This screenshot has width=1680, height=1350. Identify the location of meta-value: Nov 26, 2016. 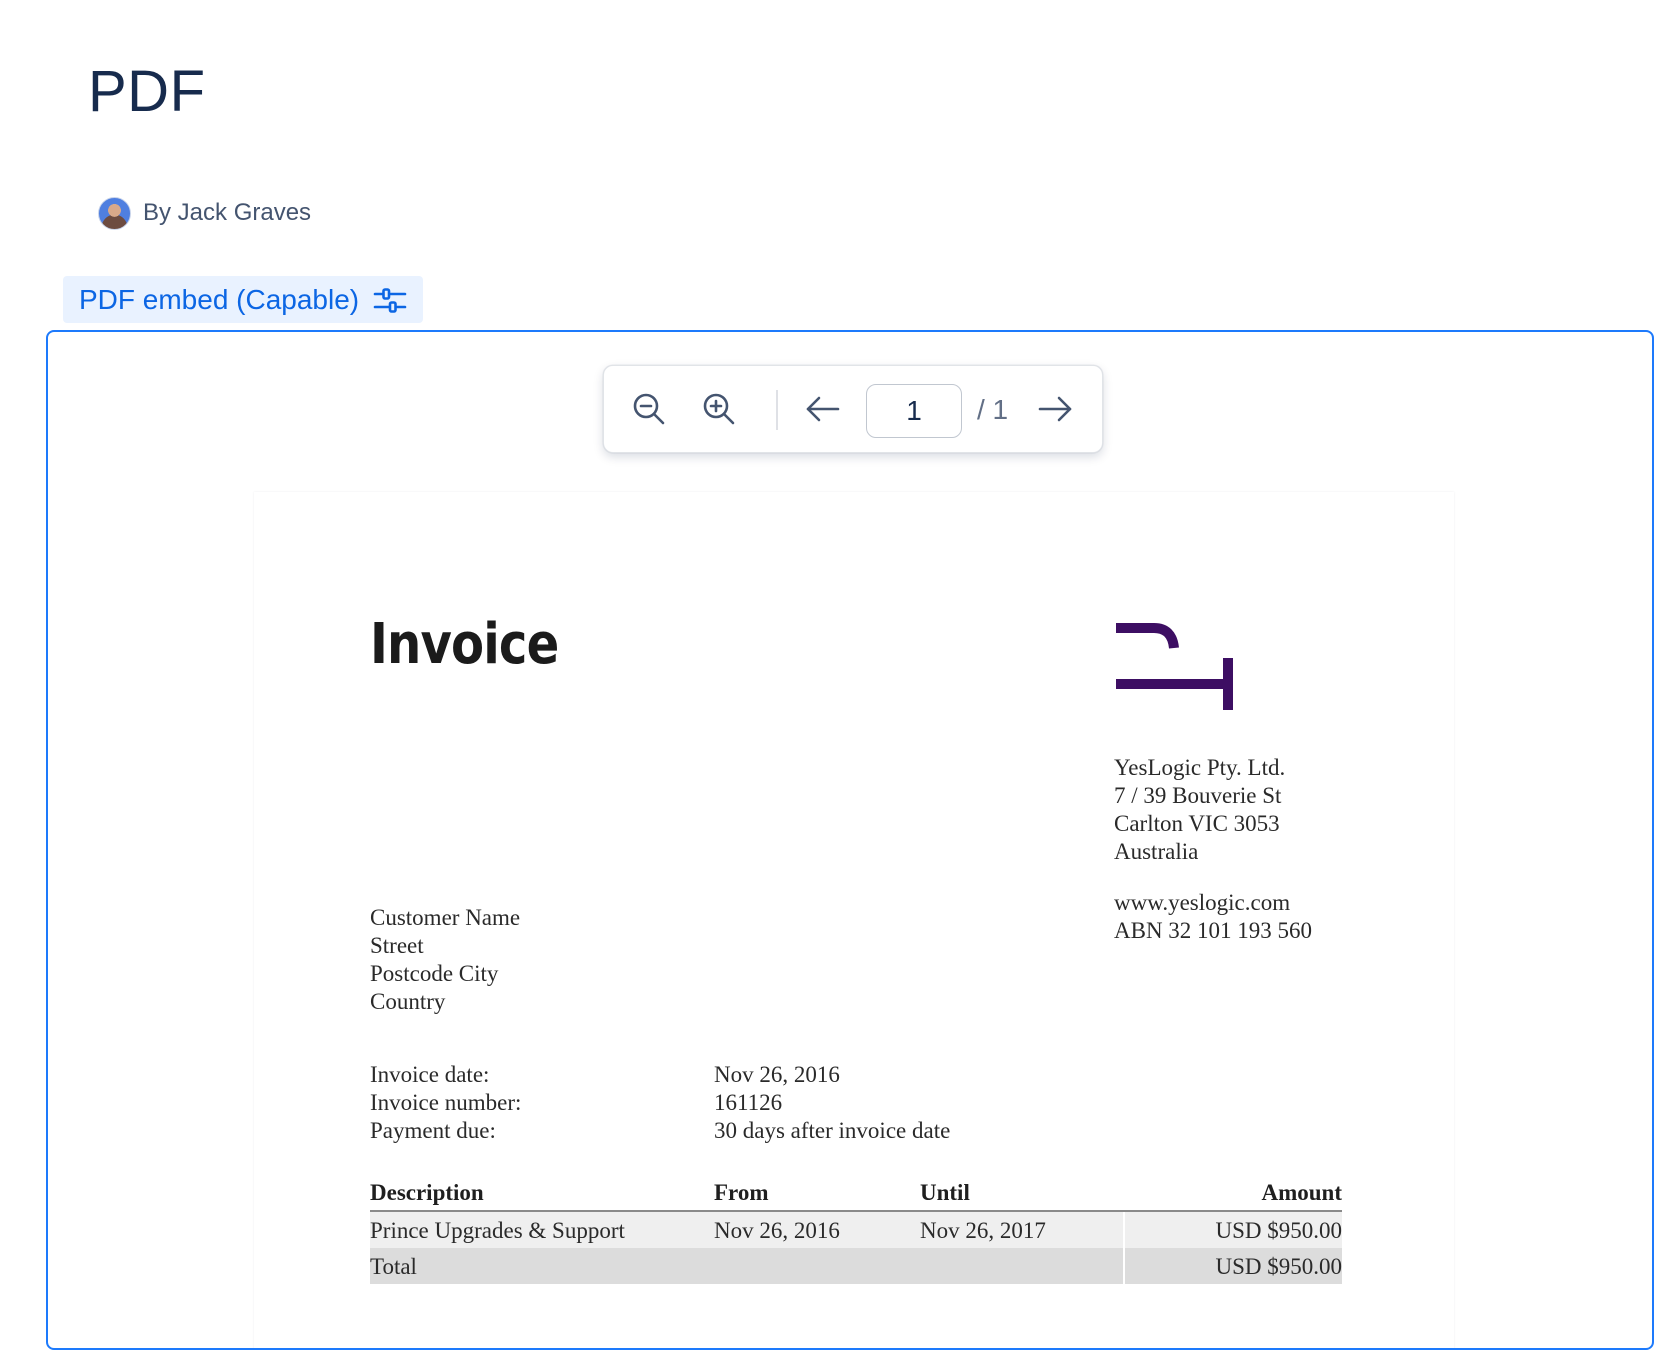
(777, 1074).